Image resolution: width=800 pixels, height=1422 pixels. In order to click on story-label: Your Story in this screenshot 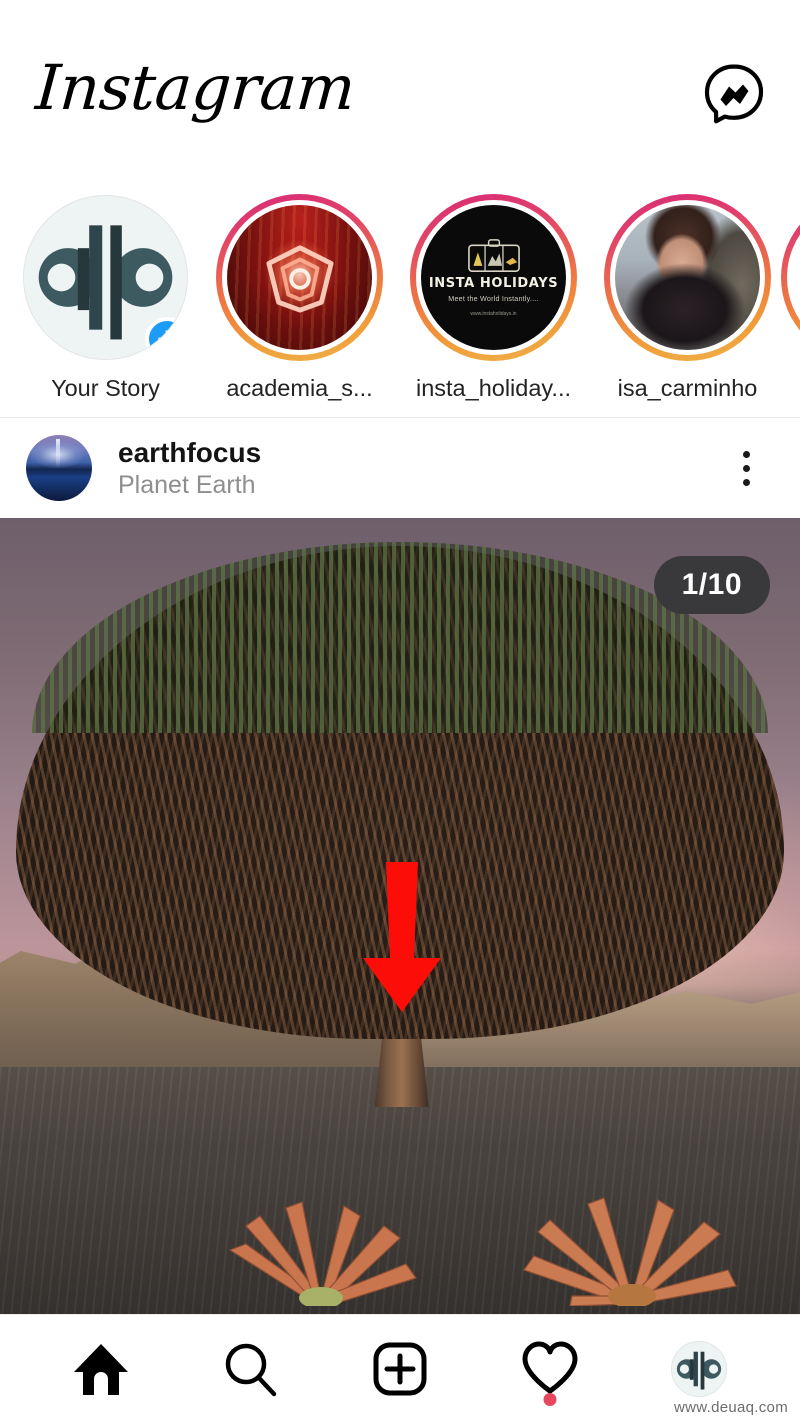, I will do `click(105, 388)`.